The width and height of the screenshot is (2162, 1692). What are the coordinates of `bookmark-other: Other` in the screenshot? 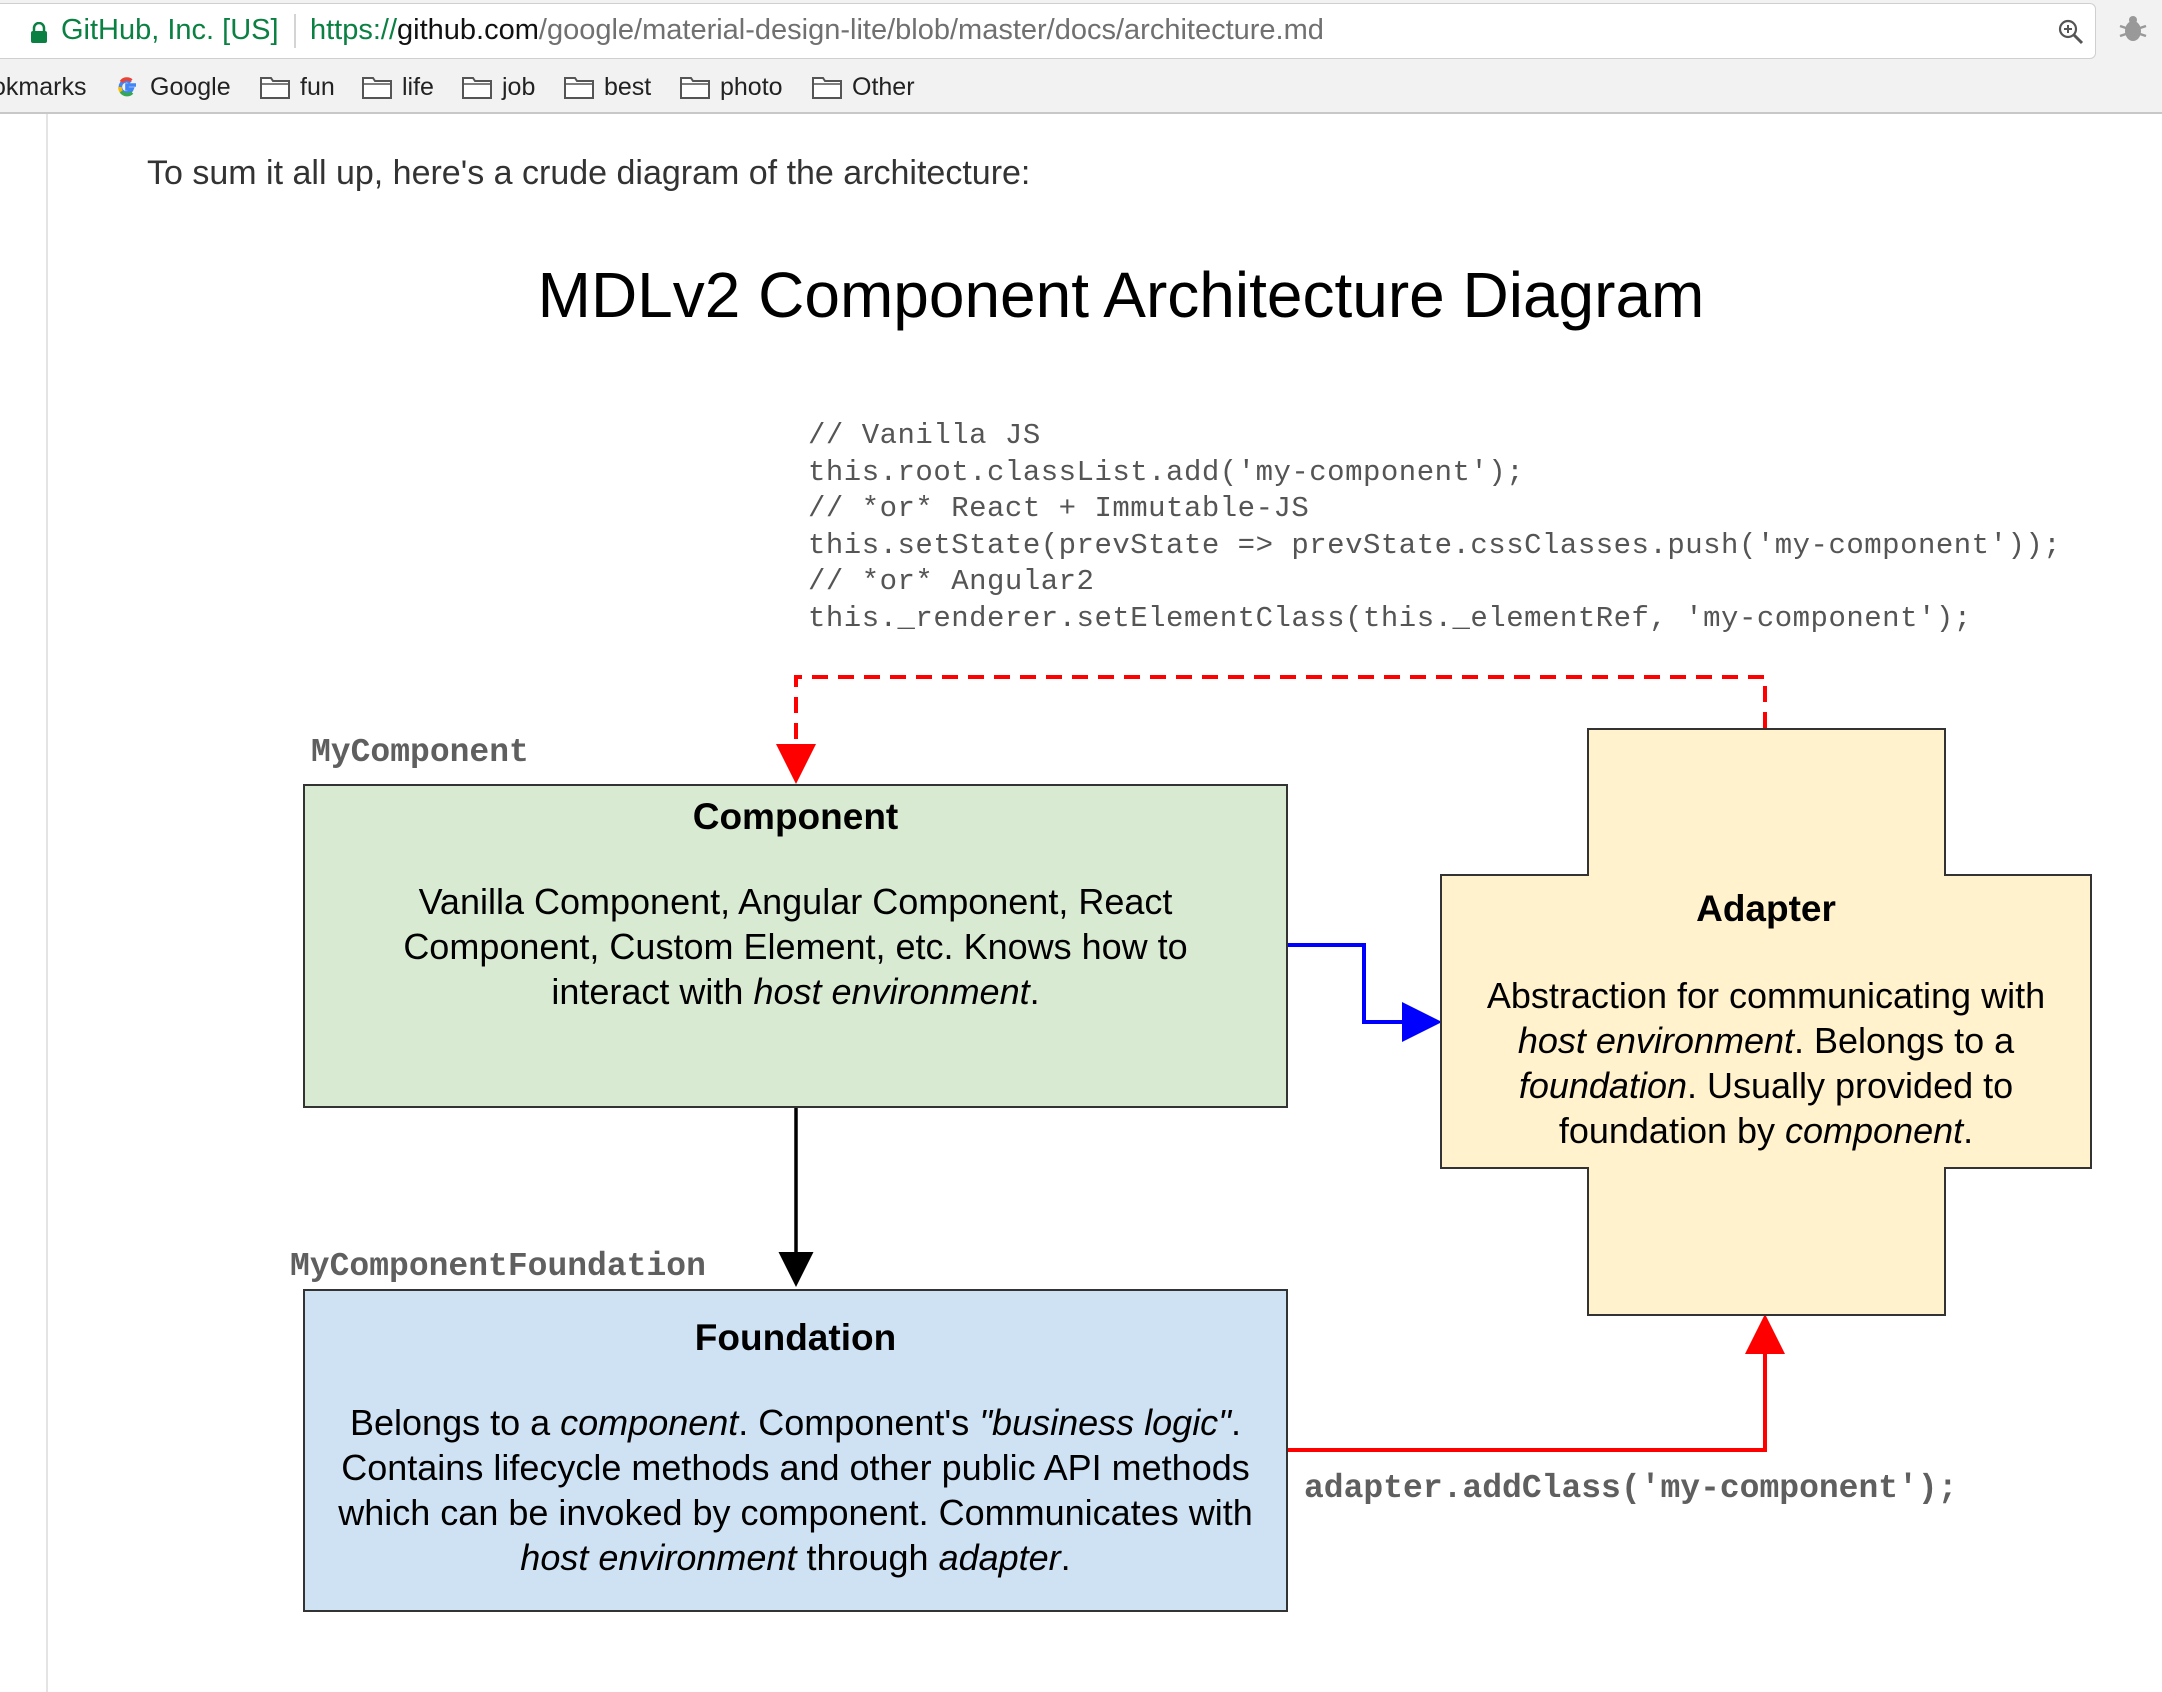 It's located at (863, 87).